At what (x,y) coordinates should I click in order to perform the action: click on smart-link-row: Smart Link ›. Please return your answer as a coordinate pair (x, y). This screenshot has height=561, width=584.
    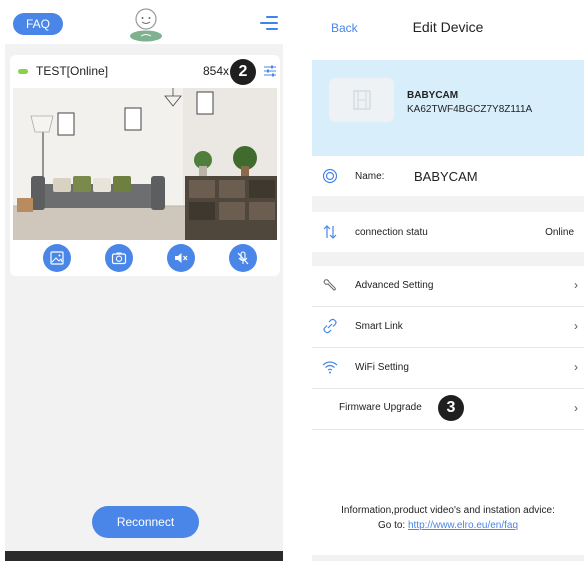
    Looking at the image, I should click on (448, 327).